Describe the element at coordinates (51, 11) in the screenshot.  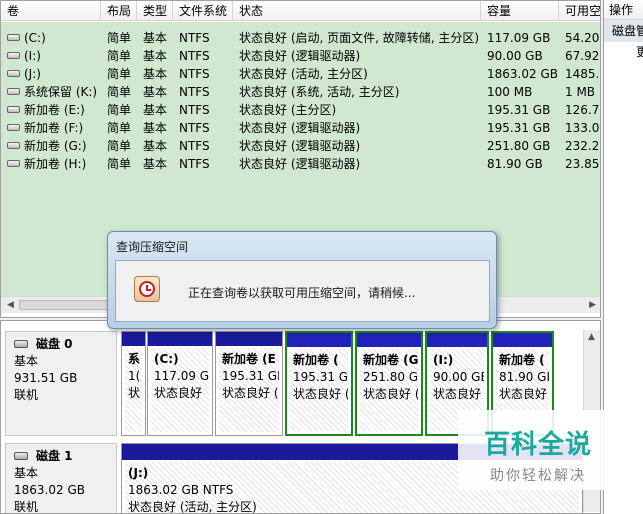
I see `col-header-volume: 卷` at that location.